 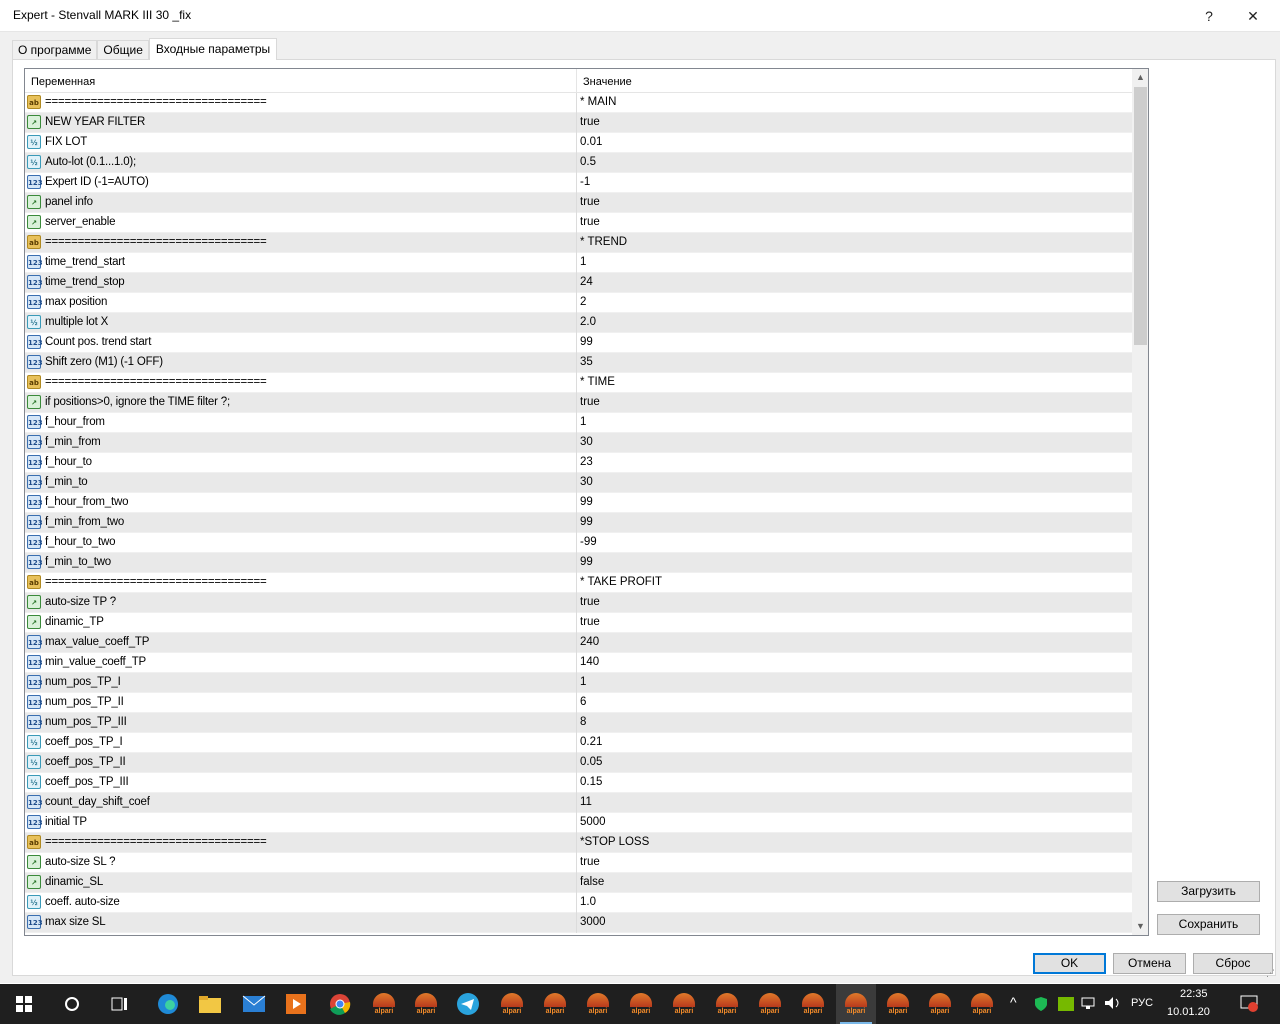 I want to click on taskbar-alpari-13: alpari, so click(x=940, y=1004).